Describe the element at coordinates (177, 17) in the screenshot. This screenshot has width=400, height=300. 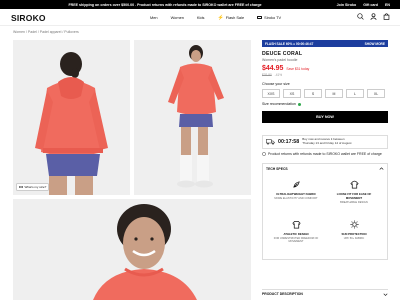
I see `nav-women: Women` at that location.